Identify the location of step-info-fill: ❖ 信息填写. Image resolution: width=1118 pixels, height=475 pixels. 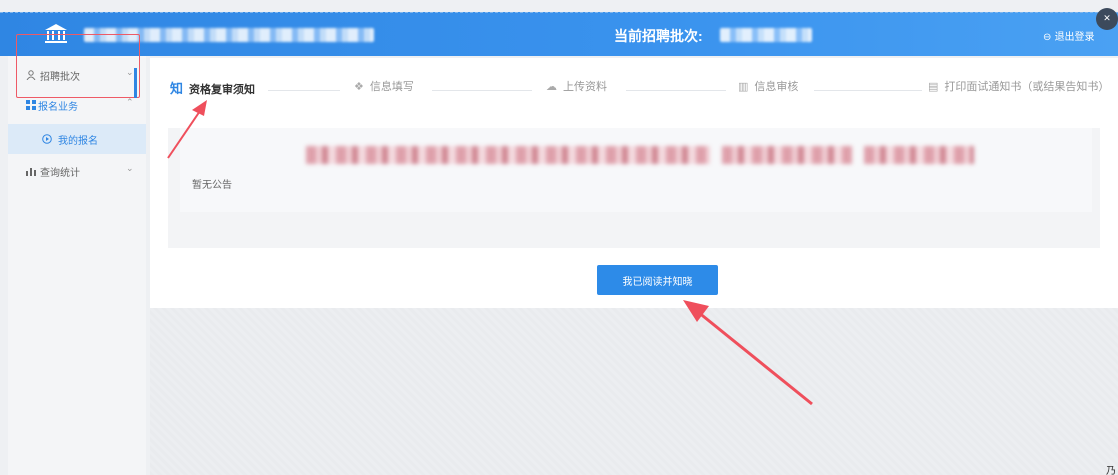
(384, 86).